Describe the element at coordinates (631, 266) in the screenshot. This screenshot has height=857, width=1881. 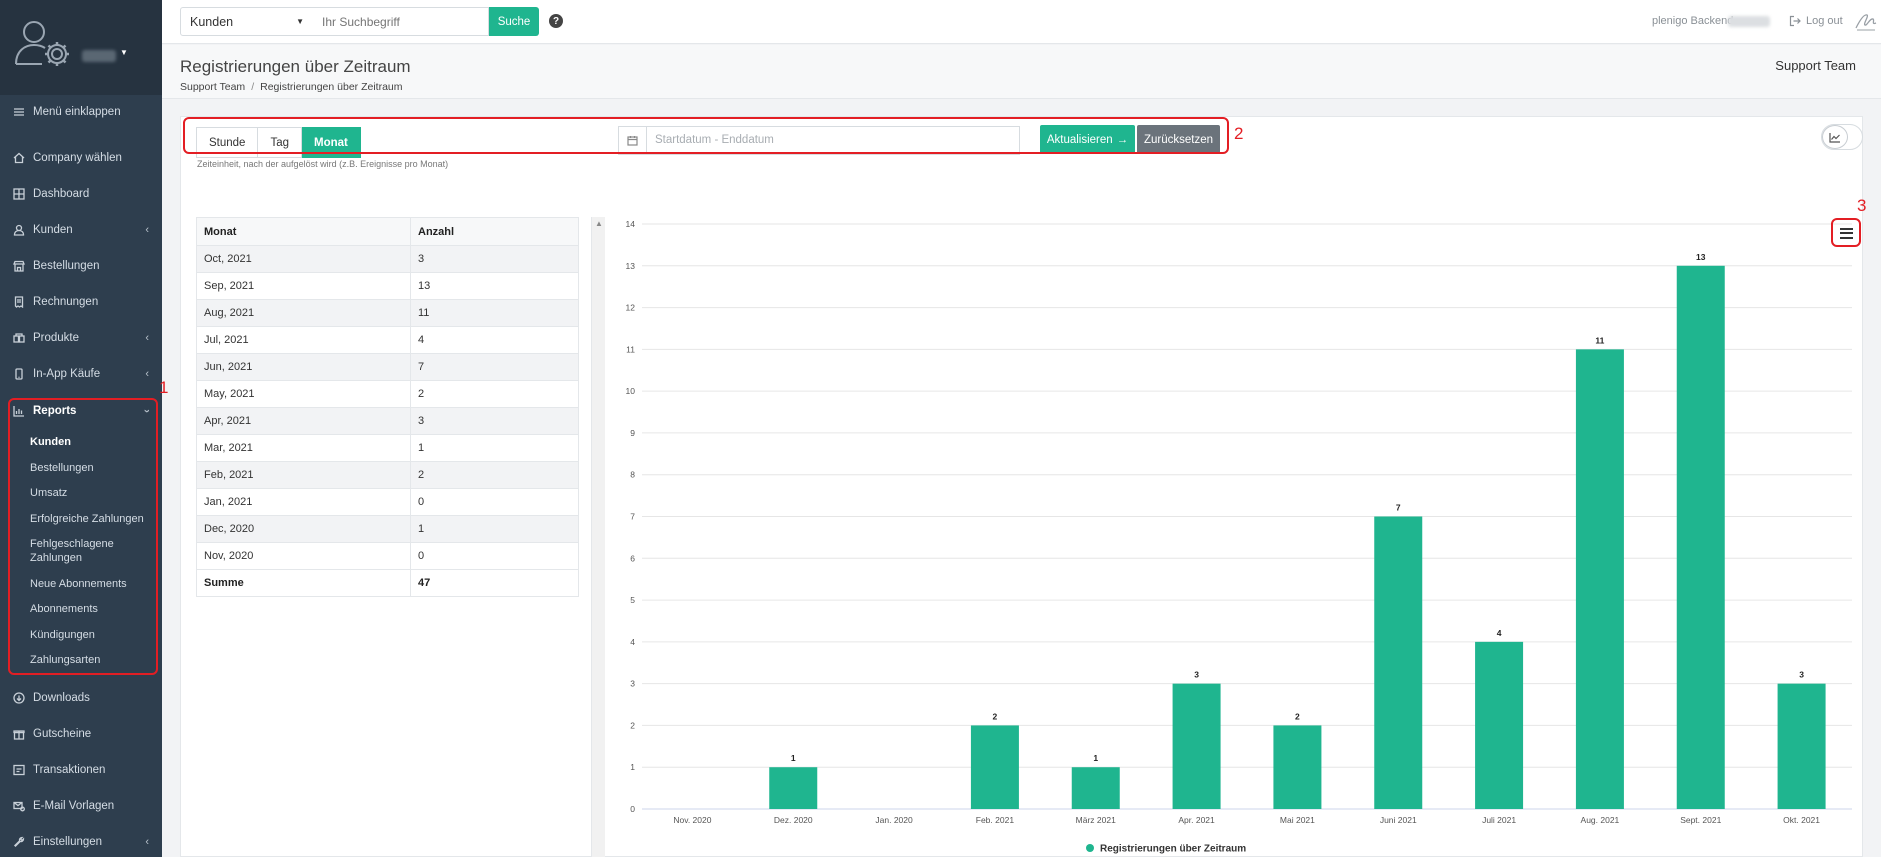
I see `y-tick-label: 13` at that location.